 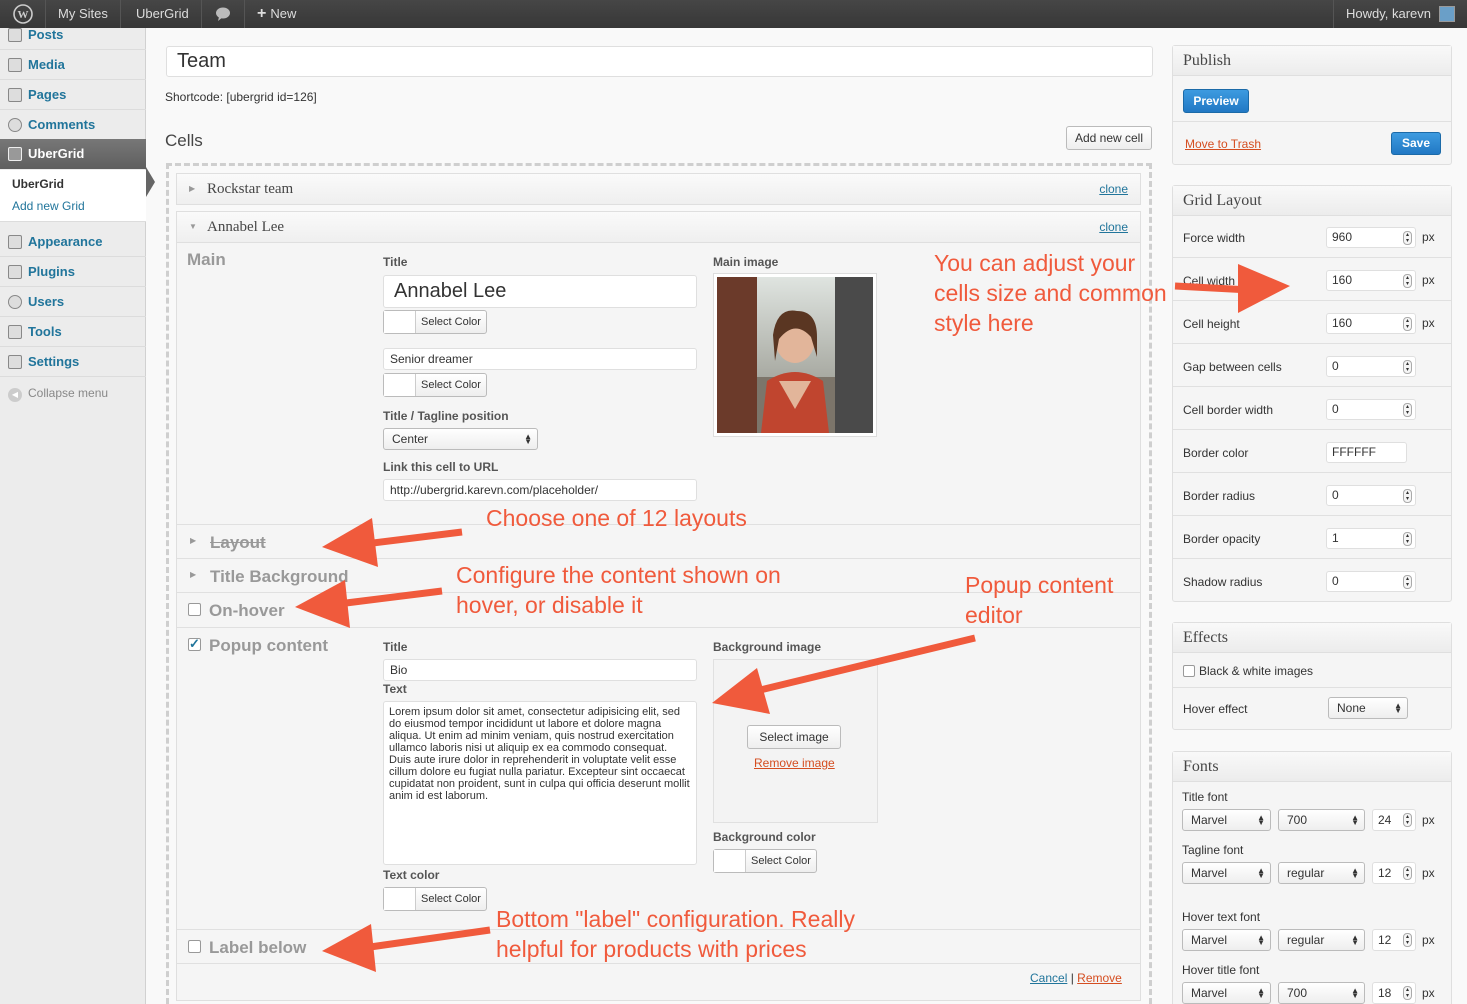 I want to click on grid-title-input: Team, so click(x=659, y=61).